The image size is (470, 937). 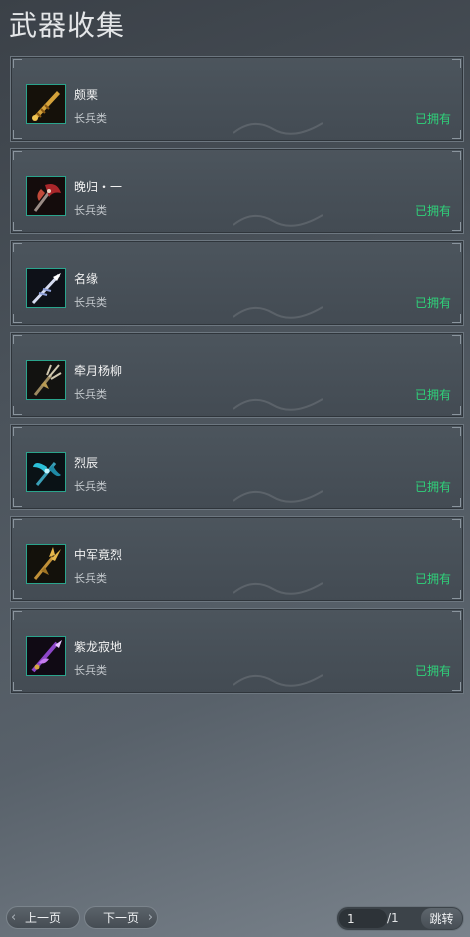 I want to click on weapon-card: 牵月杨柳 长兵类 已拥有, so click(x=237, y=375).